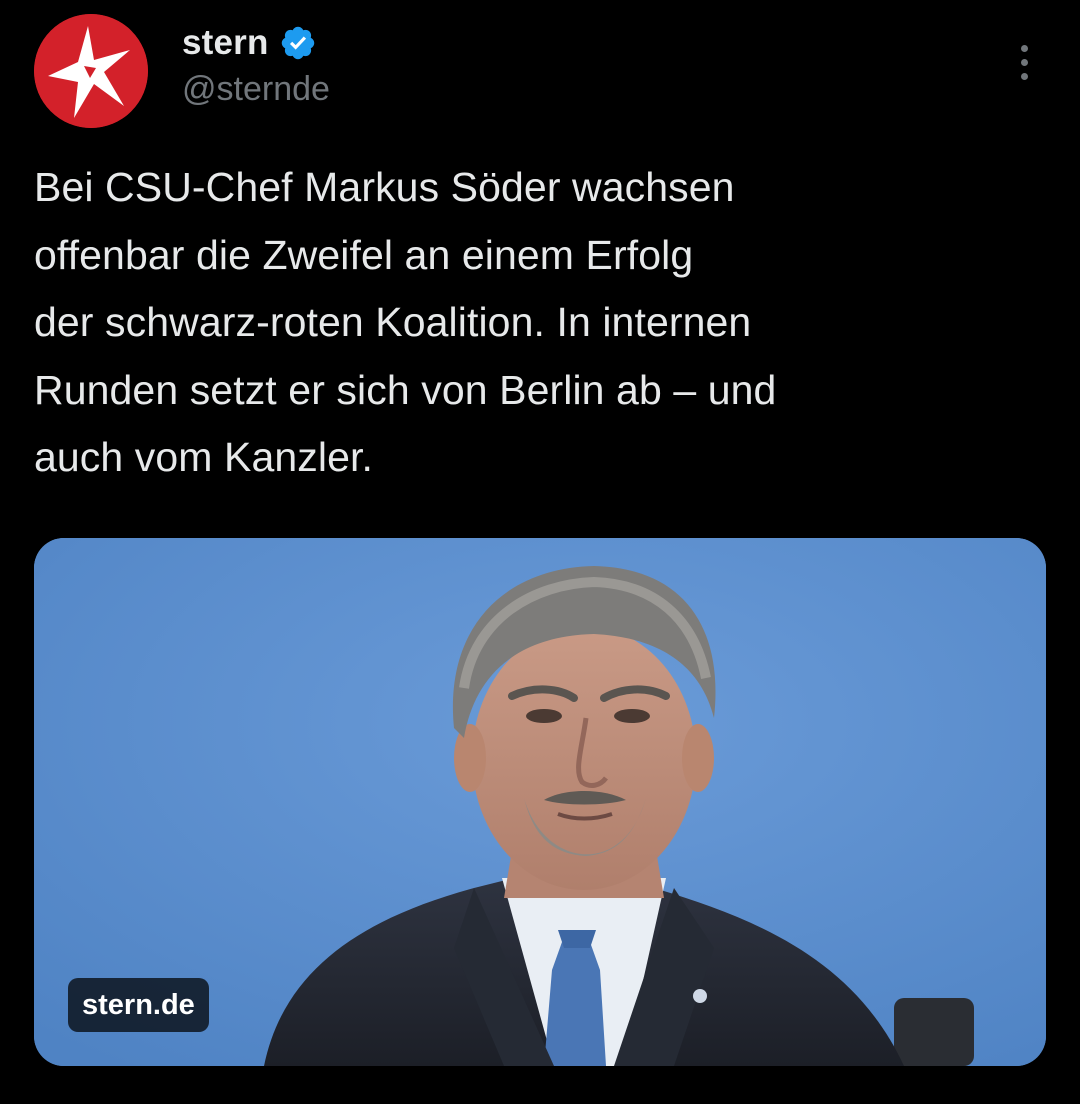 Image resolution: width=1080 pixels, height=1104 pixels. Describe the element at coordinates (225, 43) in the screenshot. I see `display-name: stern` at that location.